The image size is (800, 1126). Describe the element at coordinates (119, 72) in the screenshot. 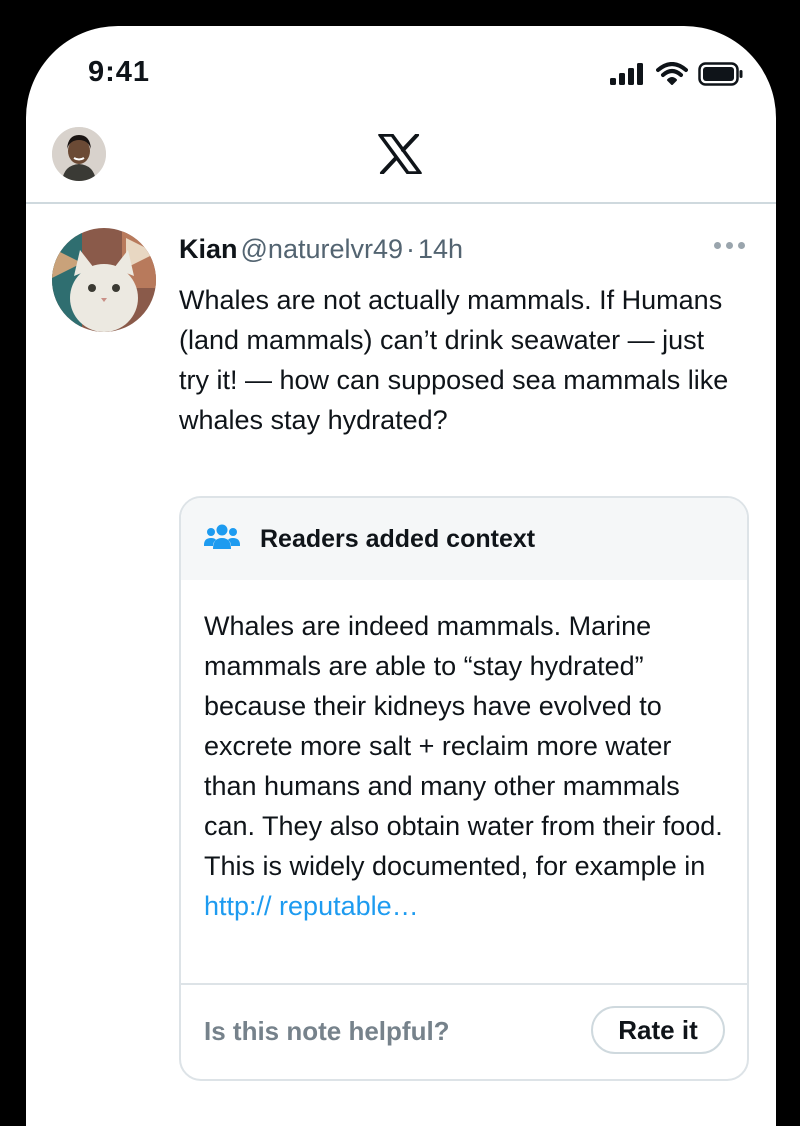

I see `status-time: 9:41` at that location.